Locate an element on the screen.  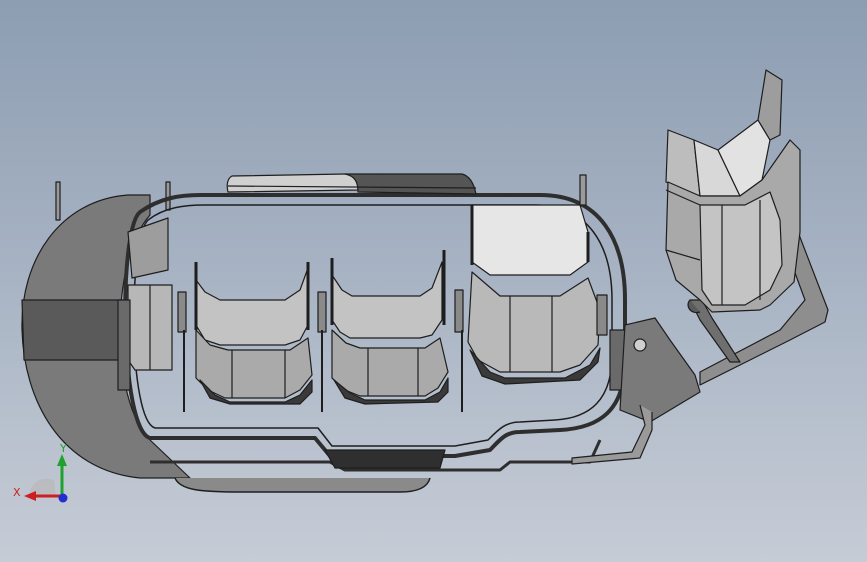
z-axis-icon is located at coordinates (63, 498).